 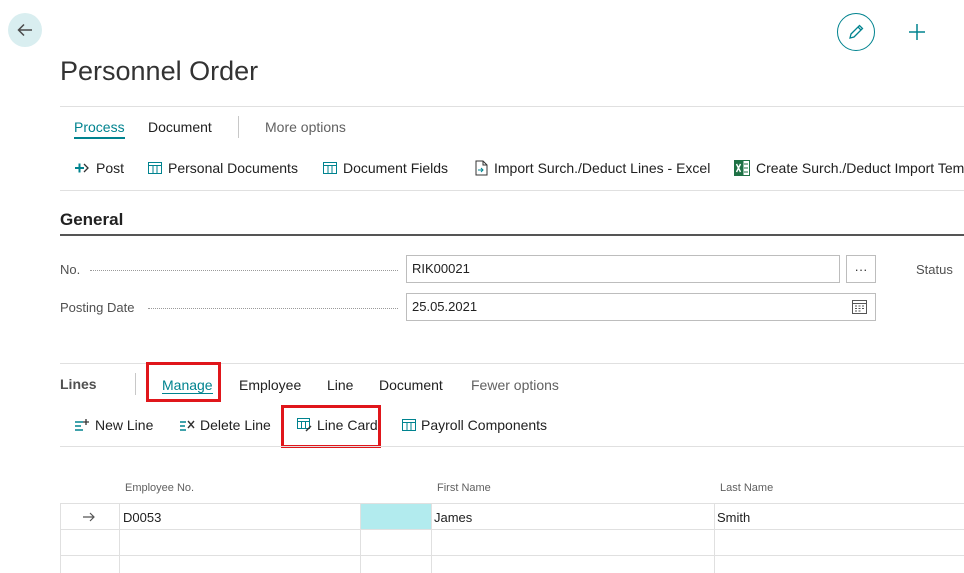 I want to click on posting-date-label: Posting Date, so click(x=97, y=307).